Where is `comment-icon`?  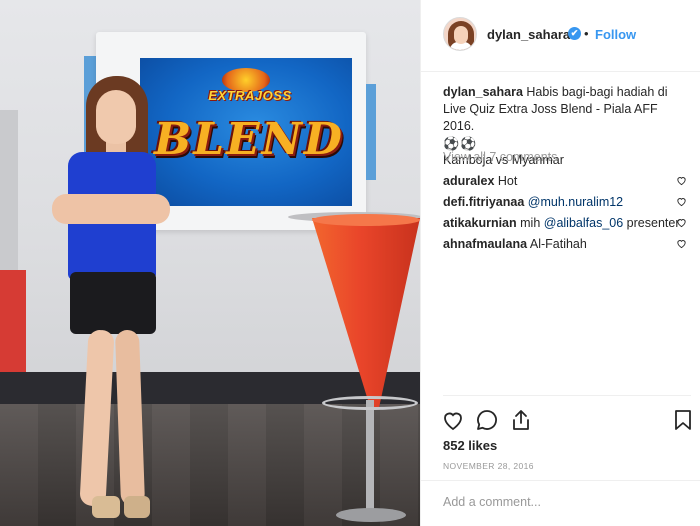 comment-icon is located at coordinates (487, 420).